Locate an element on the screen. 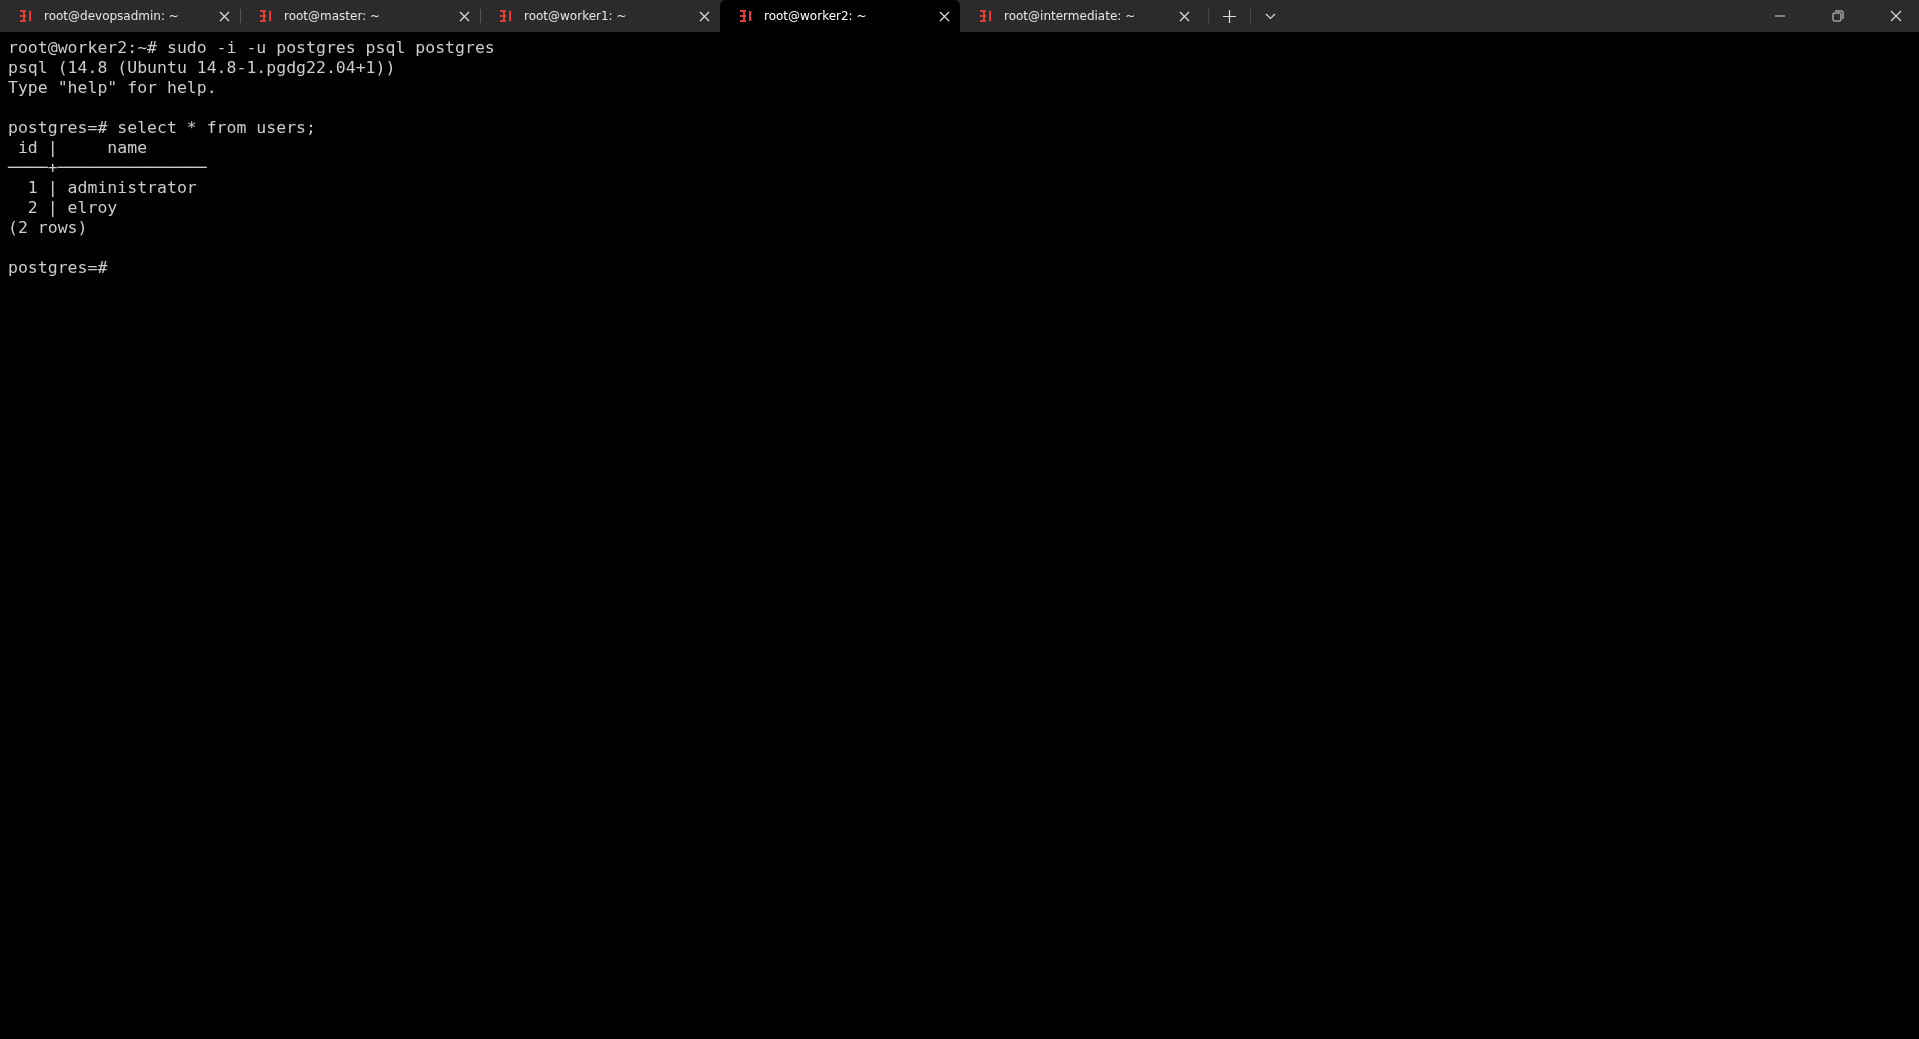  terminal-tab: root@worker2: ~ is located at coordinates (840, 16).